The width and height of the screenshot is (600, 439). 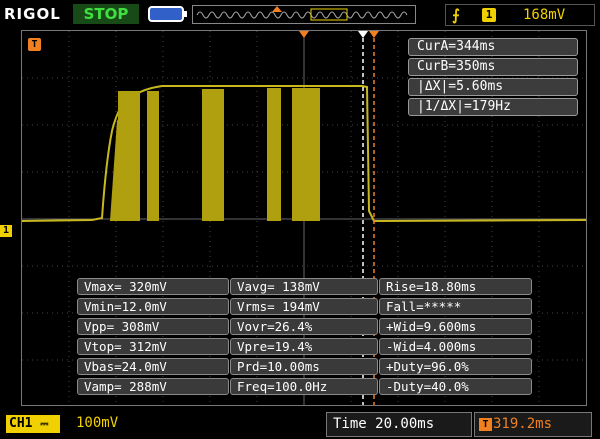 What do you see at coordinates (300, 424) in the screenshot?
I see `bottom-status-bar: CH1 ⎓ 100mV Time 20.00ms T 319.2ms` at bounding box center [300, 424].